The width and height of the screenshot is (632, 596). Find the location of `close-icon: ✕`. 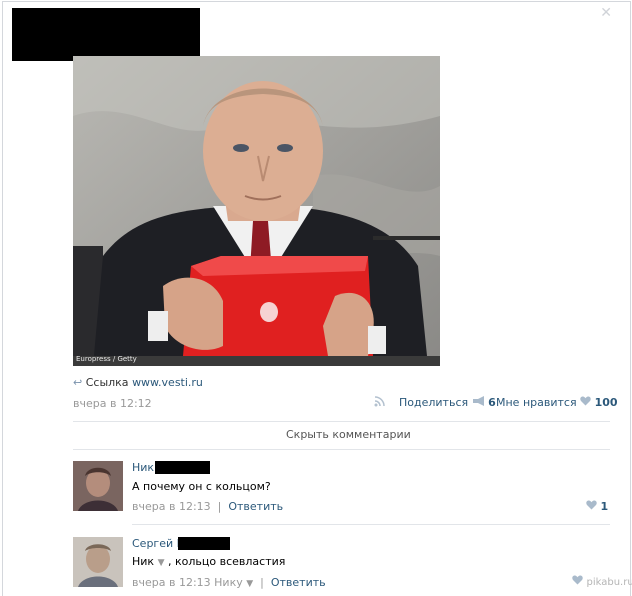

close-icon: ✕ is located at coordinates (606, 13).